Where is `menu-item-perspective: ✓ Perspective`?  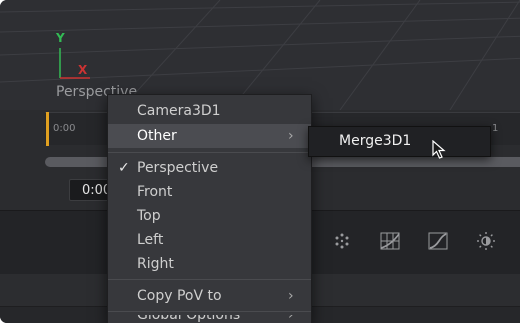
menu-item-perspective: ✓ Perspective is located at coordinates (209, 168).